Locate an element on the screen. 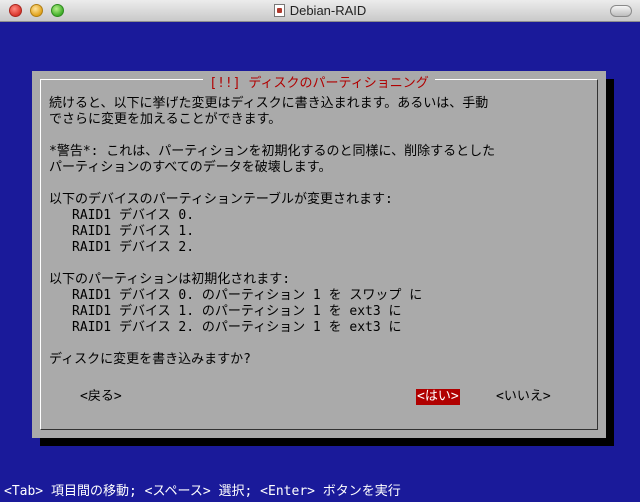  partition-table-item: RAID1 デバイス 1. is located at coordinates (133, 231).